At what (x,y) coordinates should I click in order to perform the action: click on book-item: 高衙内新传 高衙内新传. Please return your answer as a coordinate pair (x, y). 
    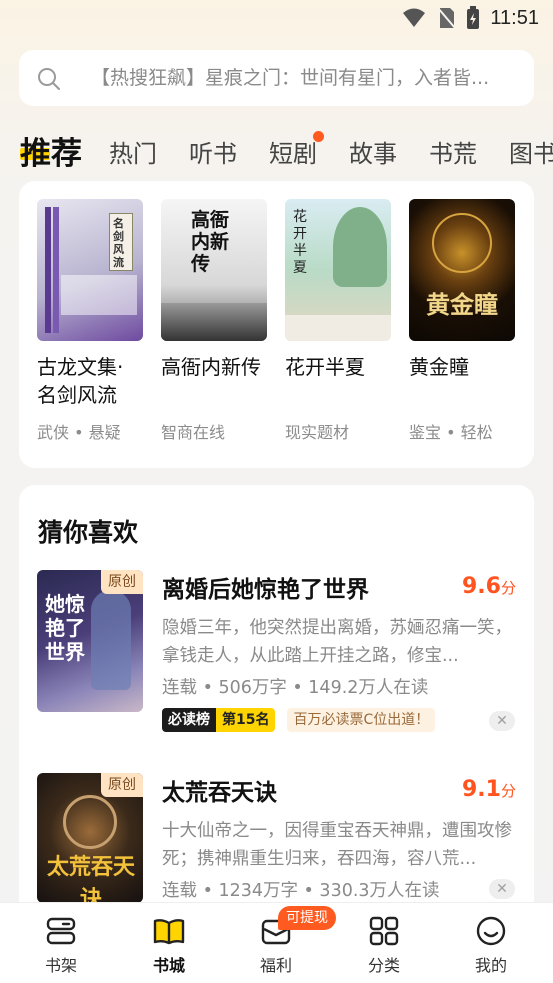
    Looking at the image, I should click on (214, 290).